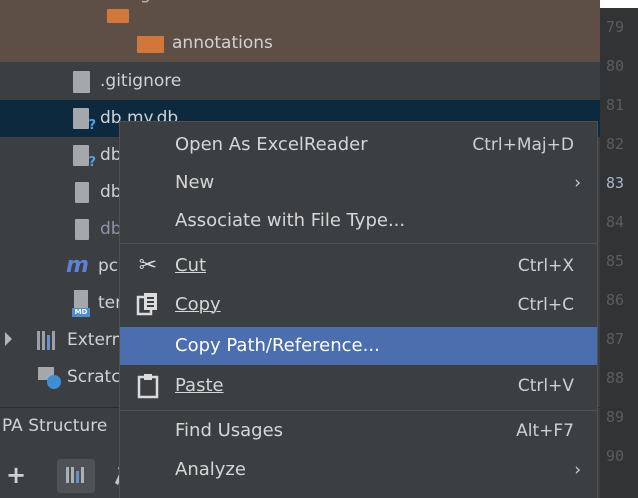 The height and width of the screenshot is (498, 638). What do you see at coordinates (148, 386) in the screenshot?
I see `paste-icon` at bounding box center [148, 386].